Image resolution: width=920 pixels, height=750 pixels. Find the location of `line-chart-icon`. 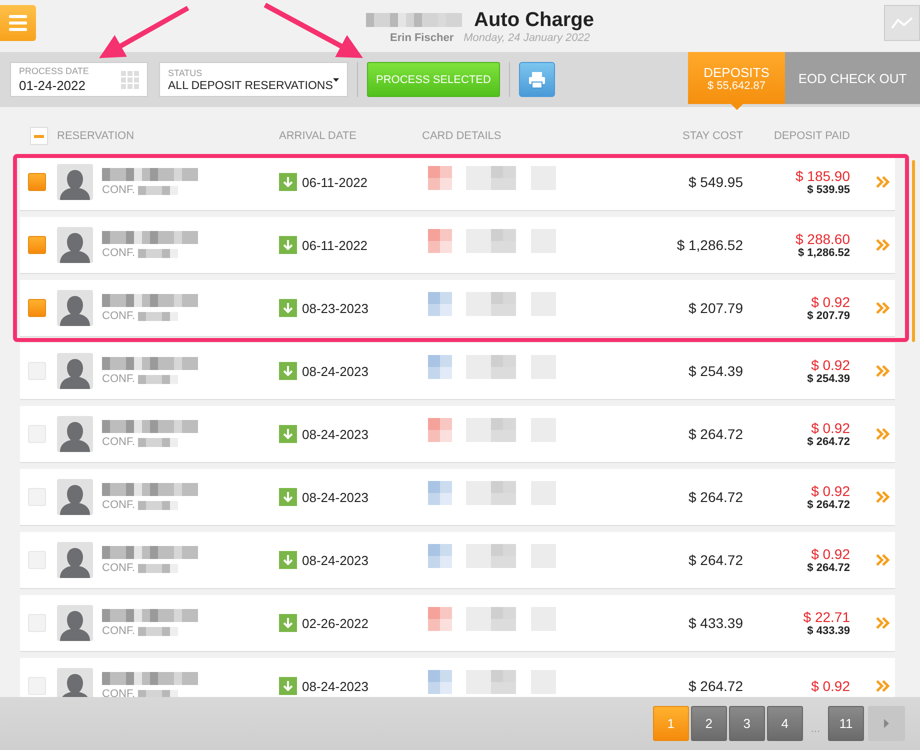

line-chart-icon is located at coordinates (902, 23).